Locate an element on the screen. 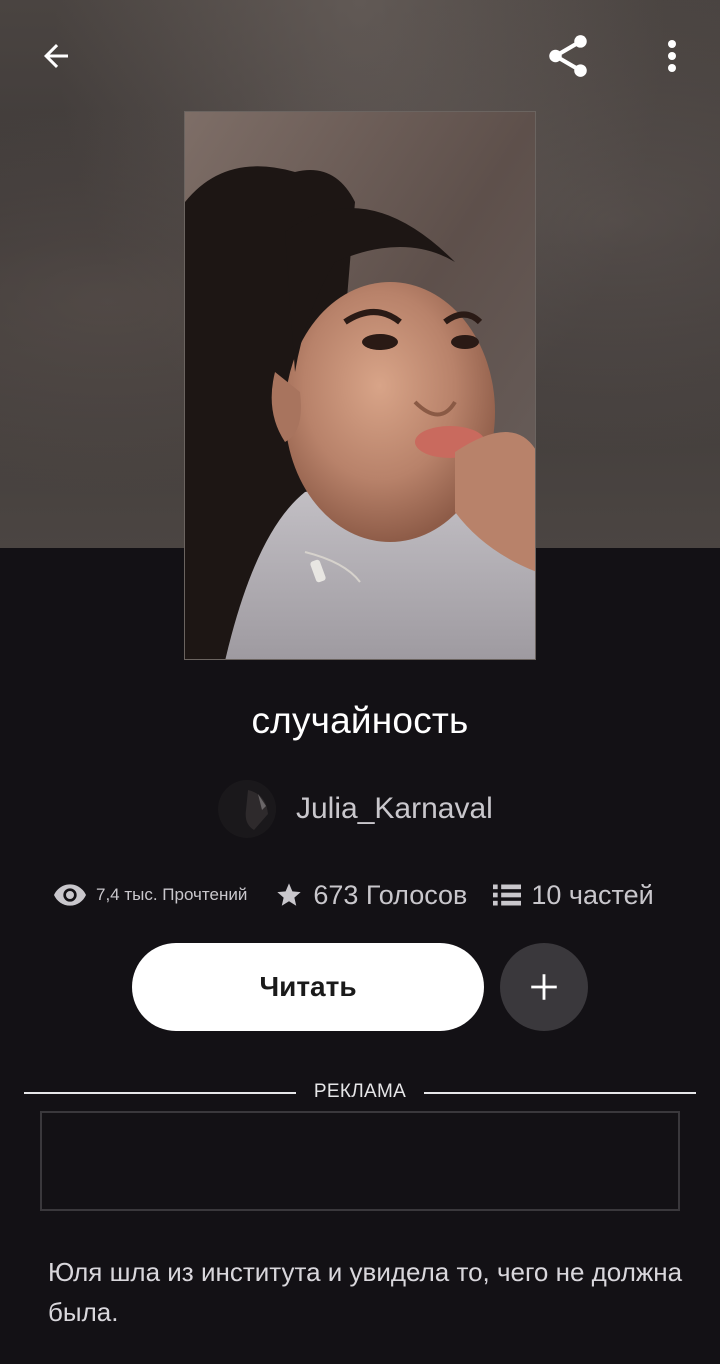 This screenshot has width=720, height=1364. ad-divider-right is located at coordinates (560, 1093).